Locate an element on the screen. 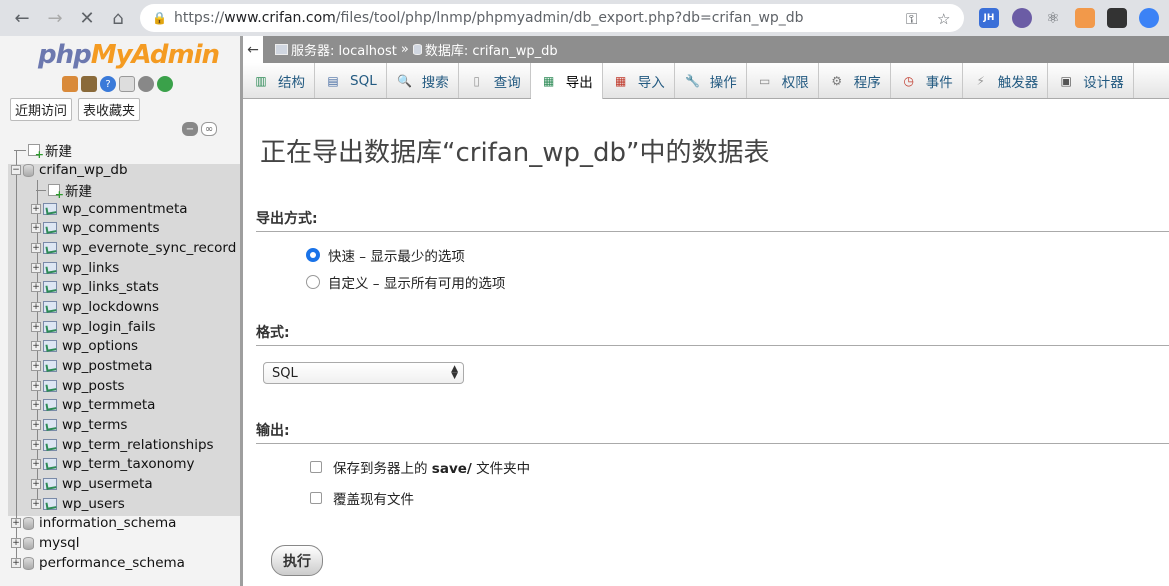 The image size is (1169, 586). tree-db-crifan-wp-db: − crifan_wp_db is located at coordinates (69, 170).